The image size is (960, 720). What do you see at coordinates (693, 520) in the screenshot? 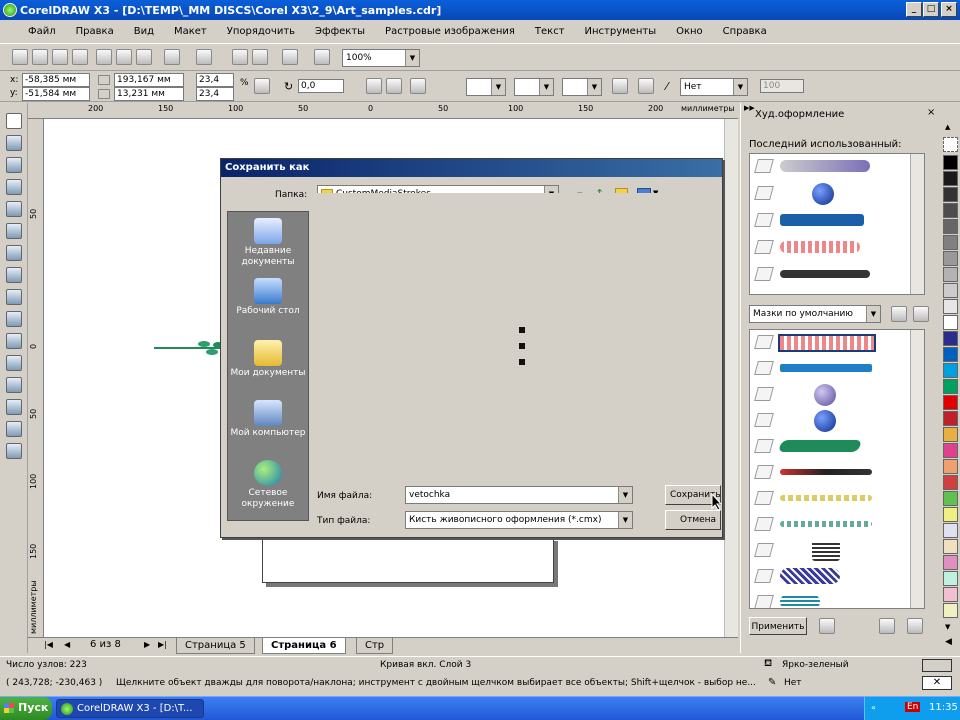
I see `cancel-button: Отмена` at bounding box center [693, 520].